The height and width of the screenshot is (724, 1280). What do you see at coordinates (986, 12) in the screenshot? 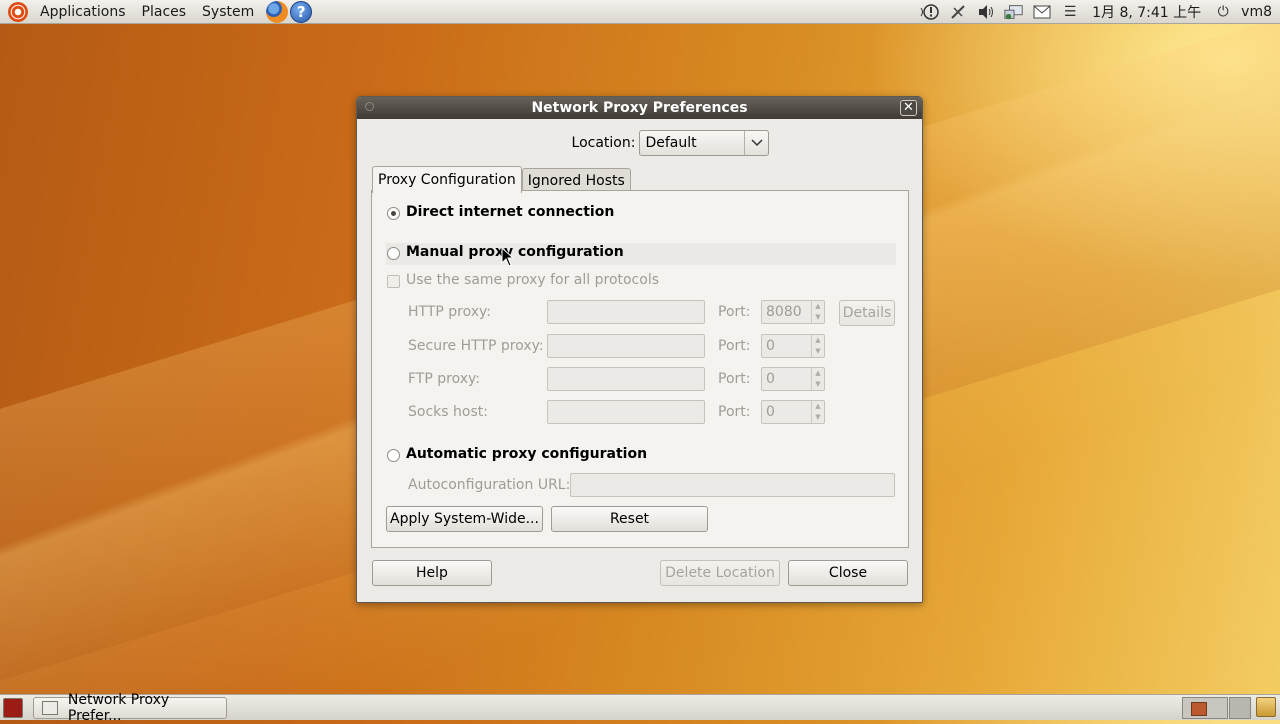
I see `volume-icon` at bounding box center [986, 12].